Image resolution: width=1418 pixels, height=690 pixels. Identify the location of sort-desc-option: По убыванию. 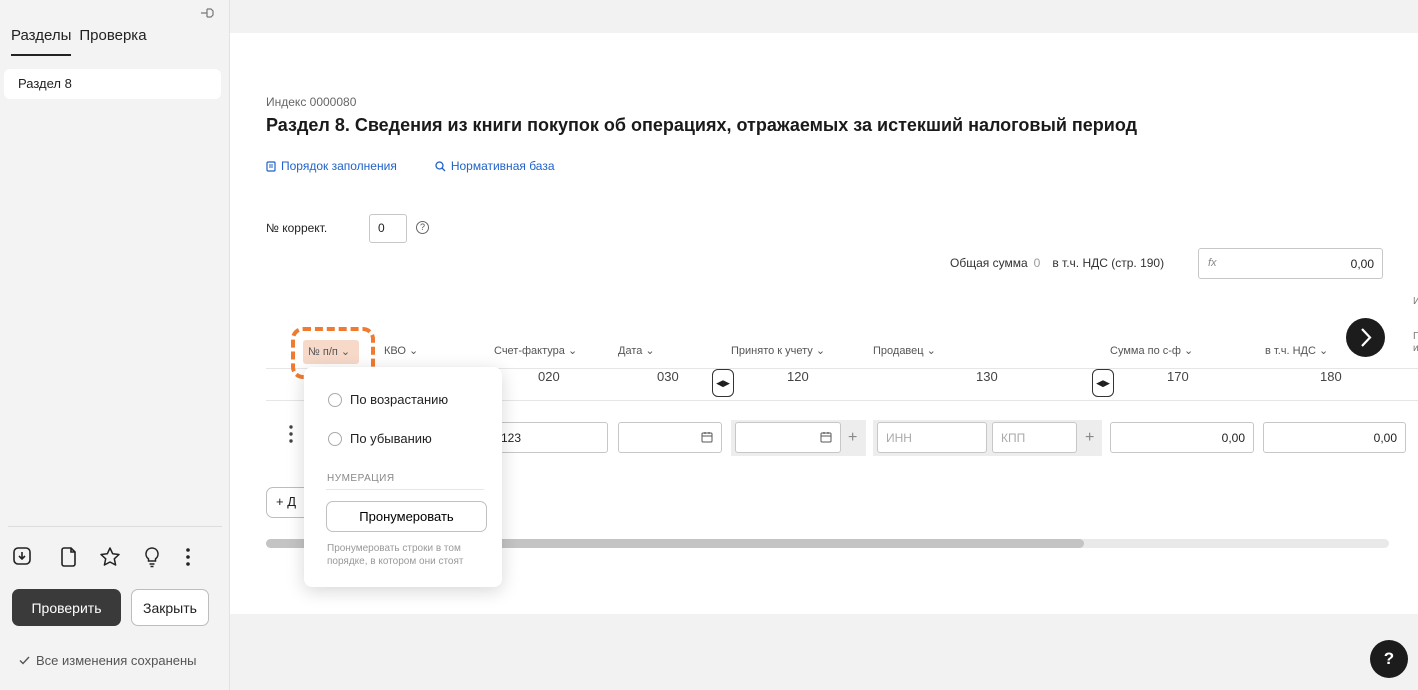
(380, 438).